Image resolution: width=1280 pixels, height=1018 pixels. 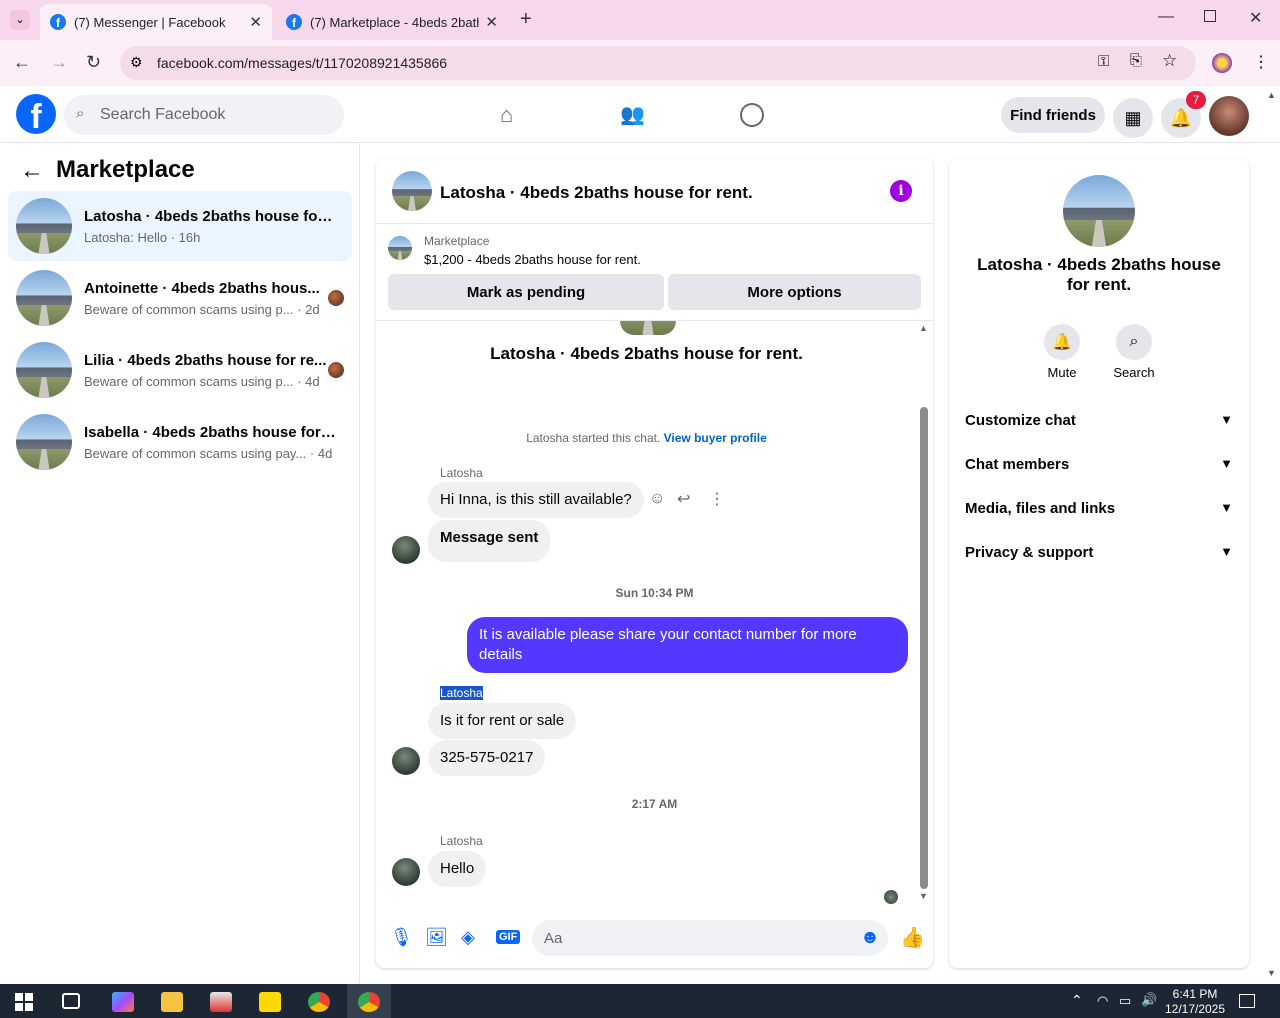 I want to click on home-icon: ⌂, so click(x=506, y=115).